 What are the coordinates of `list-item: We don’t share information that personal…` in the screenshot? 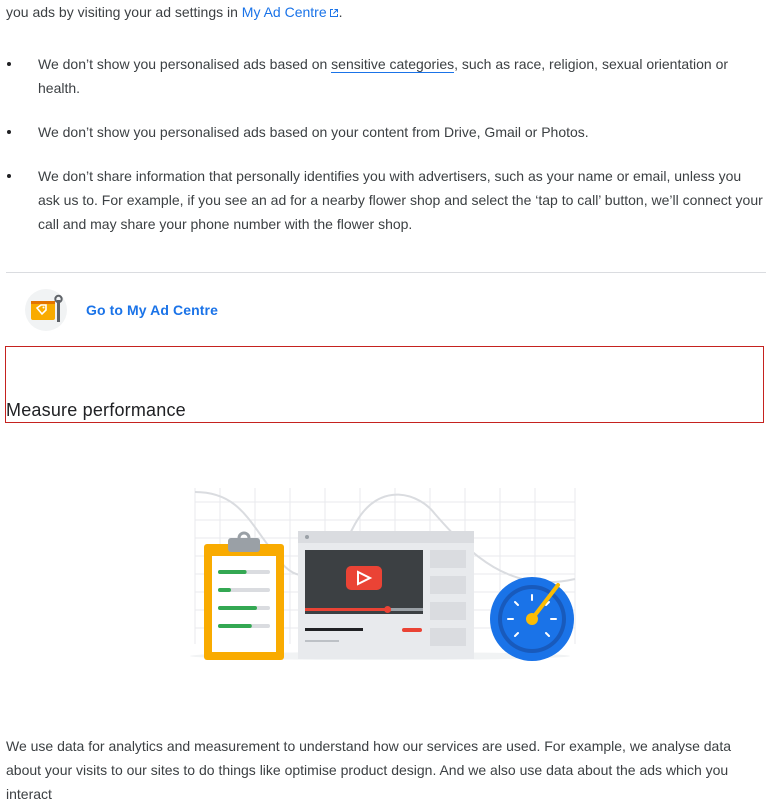 It's located at (386, 200).